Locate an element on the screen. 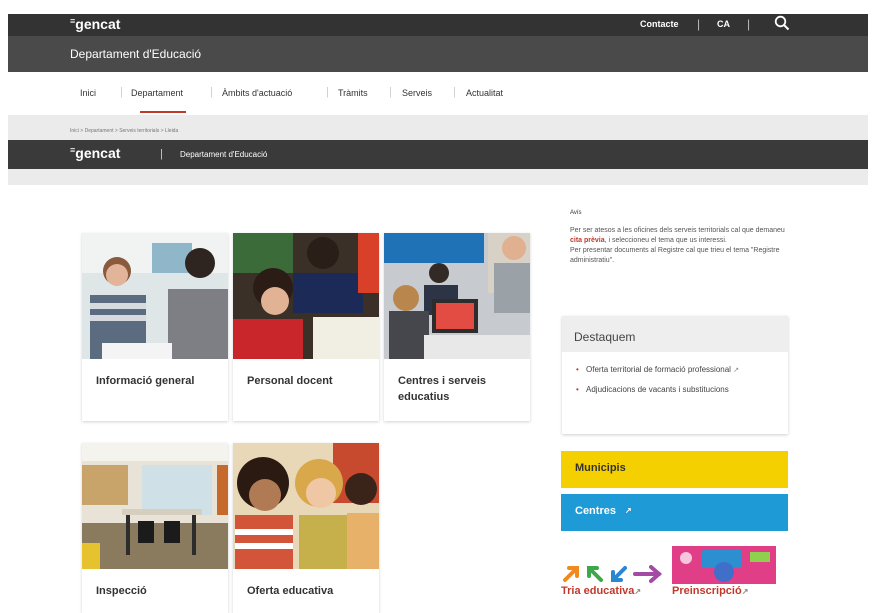 The width and height of the screenshot is (872, 613). card-personal-docent: Personal docent is located at coordinates (306, 327).